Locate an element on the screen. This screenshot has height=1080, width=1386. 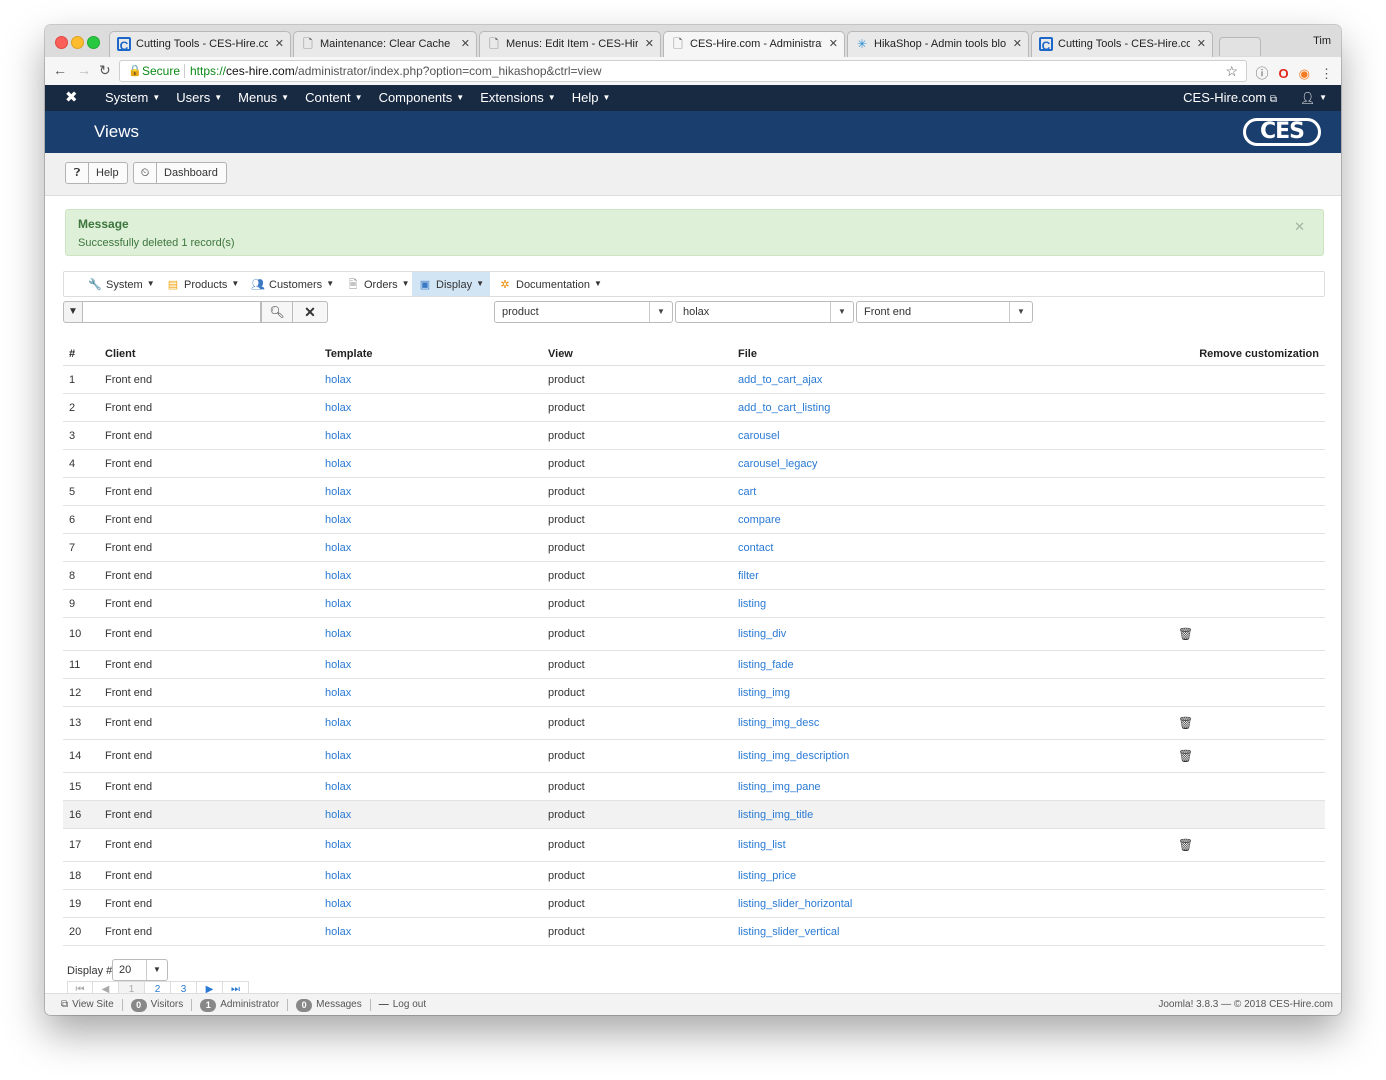
file-link: listing_list is located at coordinates (762, 845).